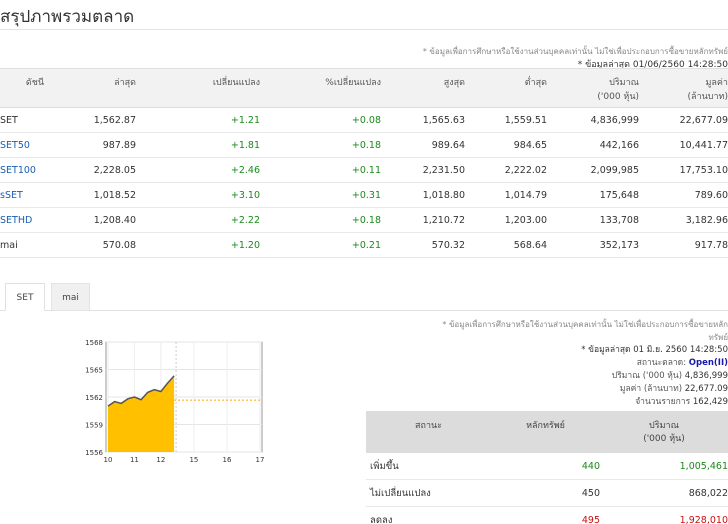 The width and height of the screenshot is (728, 524). I want to click on market-volume-line: ปริมาณ ('000 หุ้น) 4,836,999, so click(628, 376).